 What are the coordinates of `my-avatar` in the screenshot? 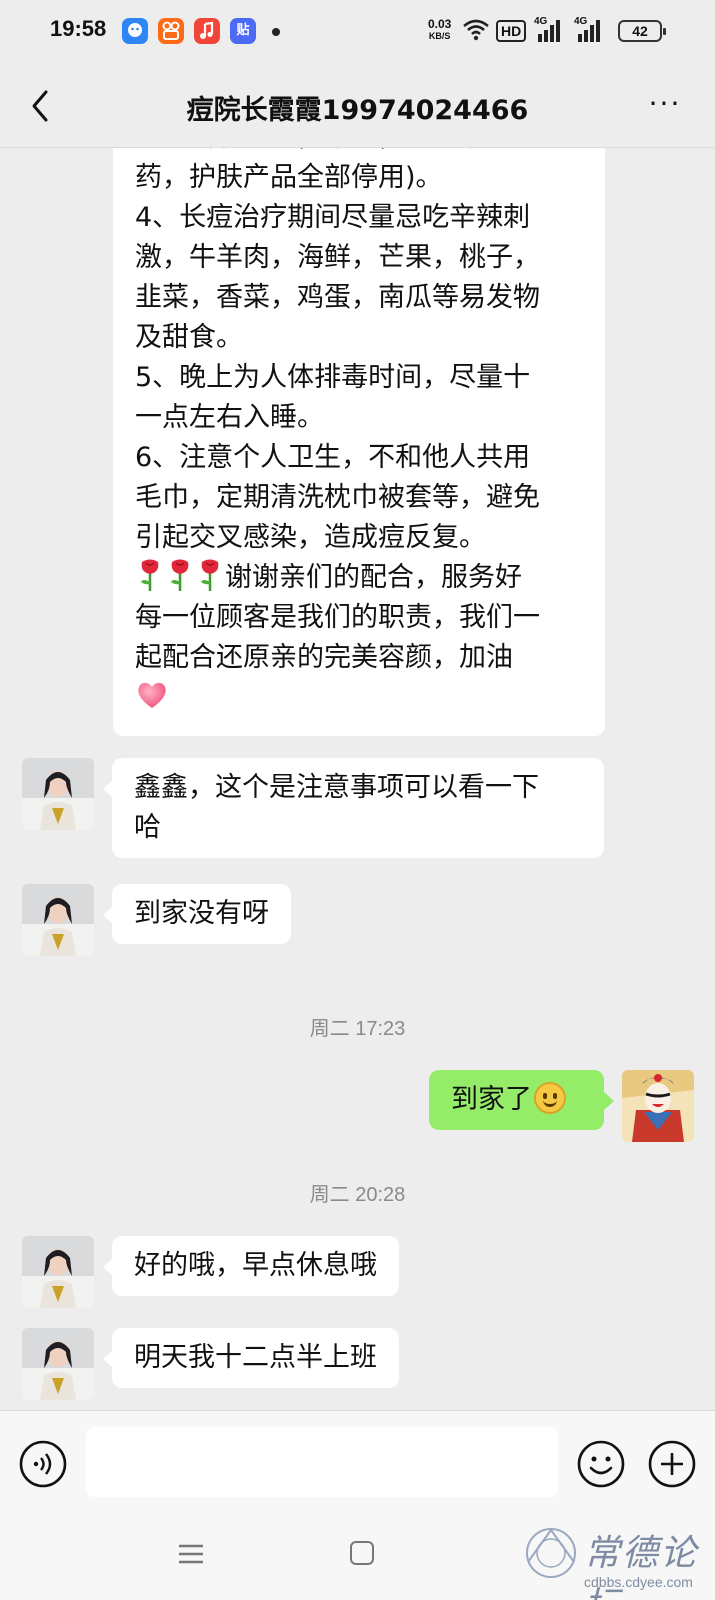 It's located at (658, 1106).